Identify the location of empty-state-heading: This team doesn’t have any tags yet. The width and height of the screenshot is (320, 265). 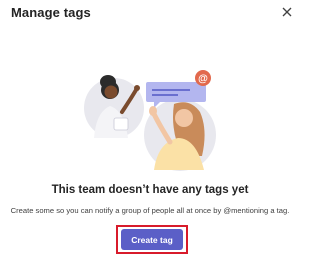
(150, 190).